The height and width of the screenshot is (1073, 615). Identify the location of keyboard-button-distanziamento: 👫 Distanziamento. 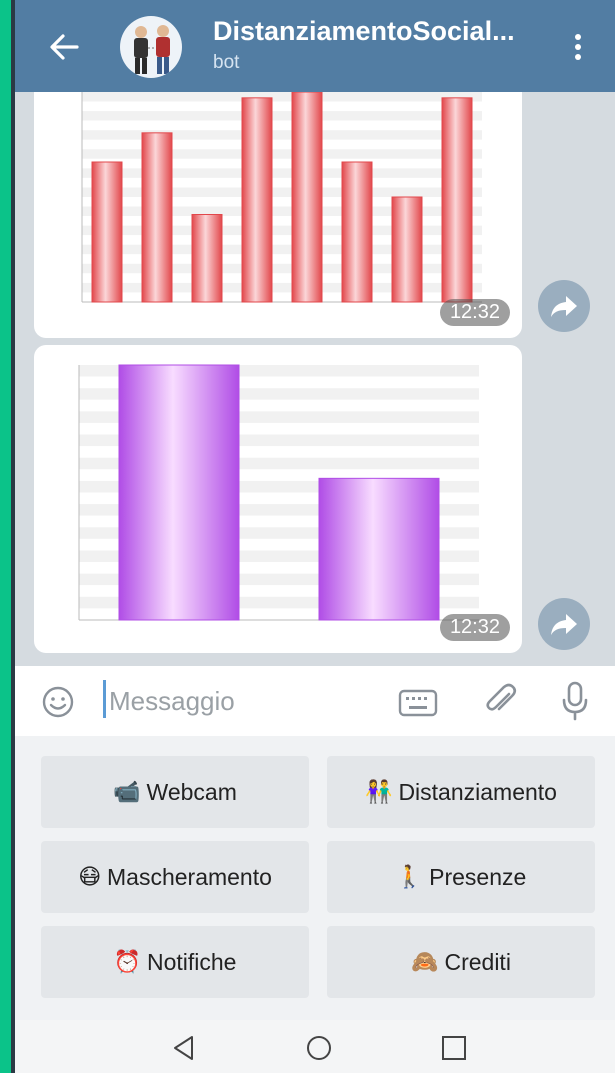
(461, 792).